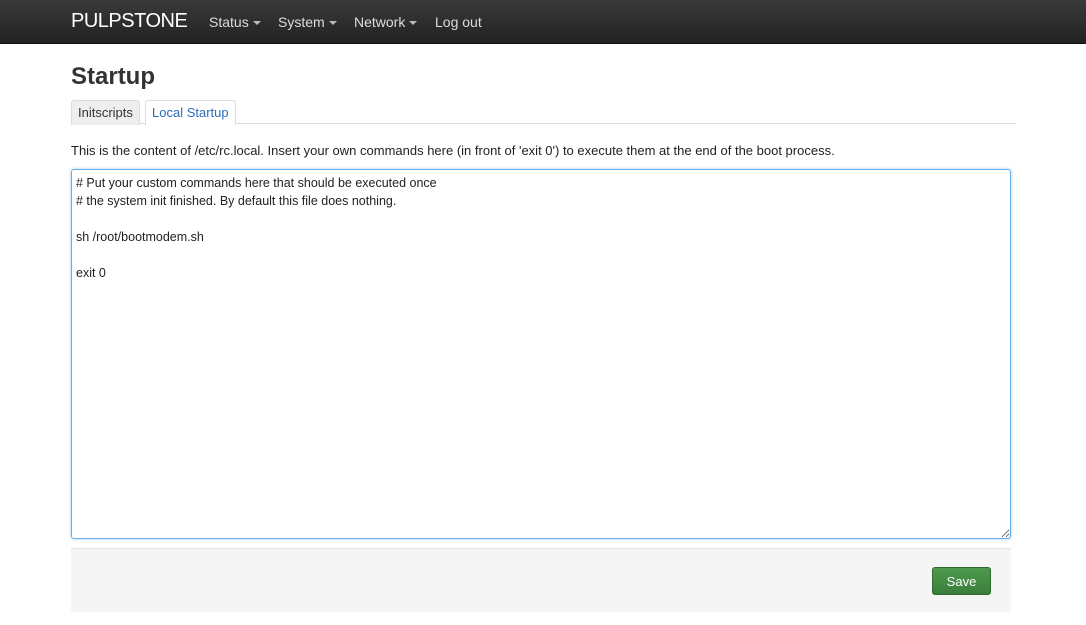 This screenshot has height=625, width=1086. Describe the element at coordinates (961, 581) in the screenshot. I see `save-button: Save` at that location.